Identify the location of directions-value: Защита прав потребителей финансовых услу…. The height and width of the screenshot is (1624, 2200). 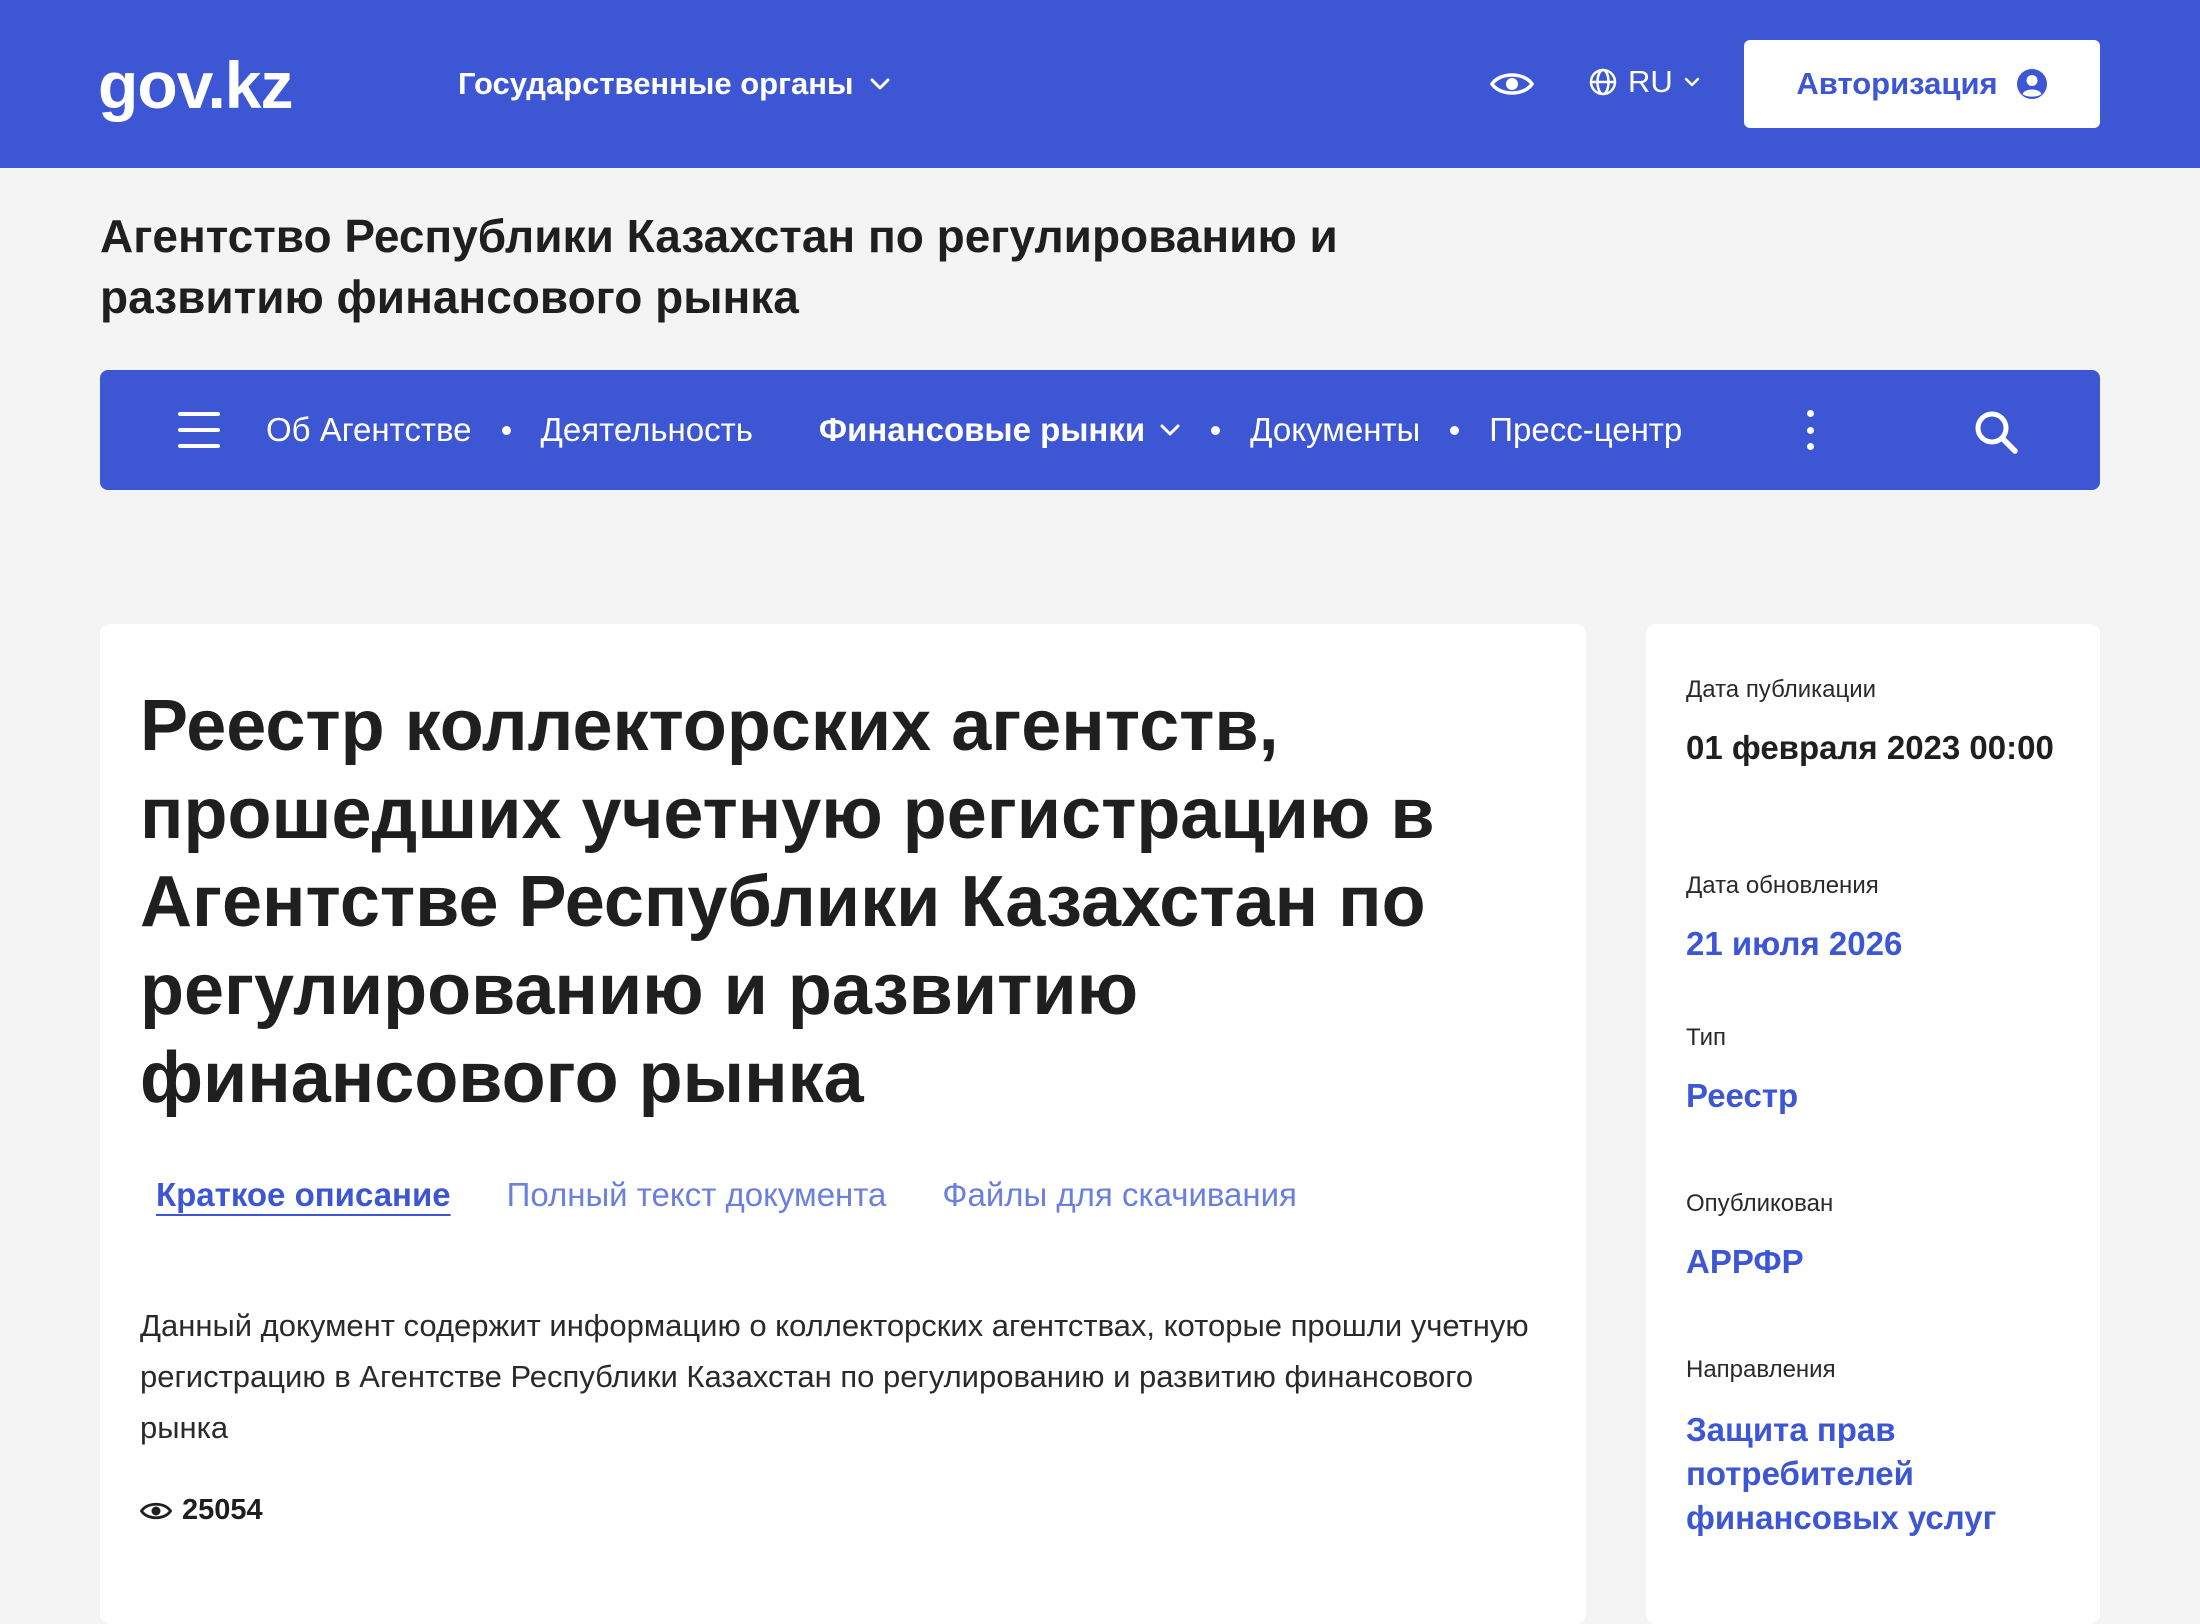
(1881, 1474).